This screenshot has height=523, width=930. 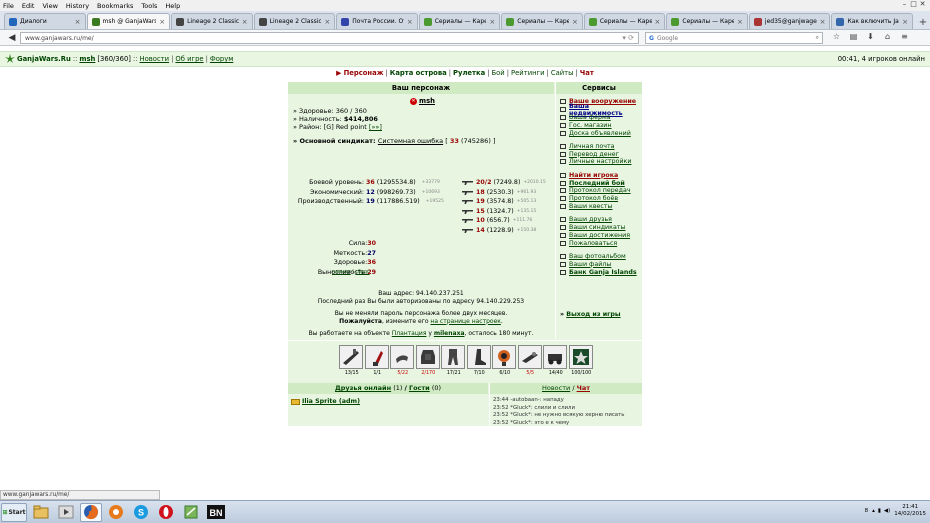 I want to click on service-item: Ваши файлы, so click(x=601, y=264).